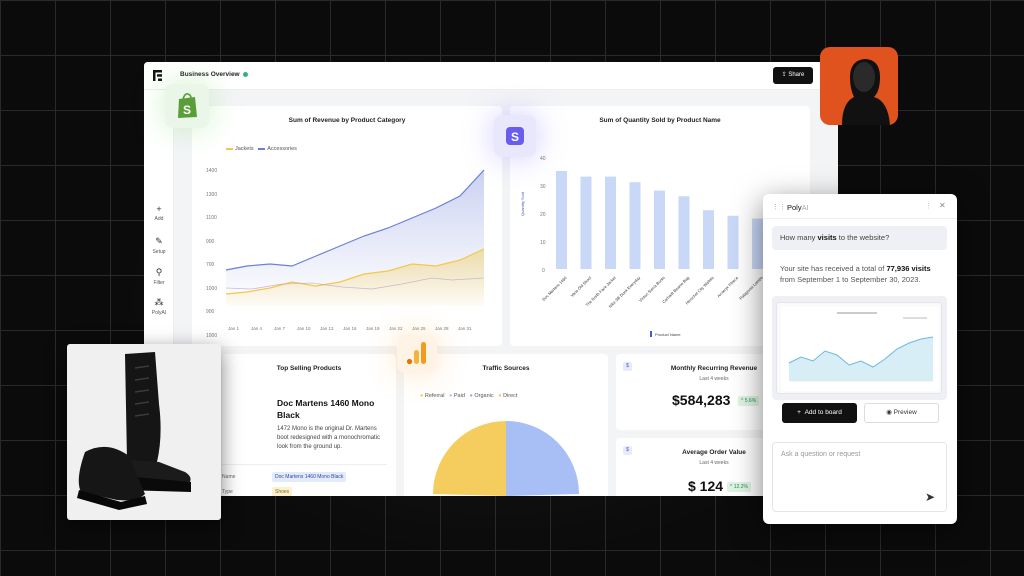 This screenshot has width=1024, height=576. What do you see at coordinates (326, 409) in the screenshot?
I see `product-name: Doc Martens 1460 Mono Black` at bounding box center [326, 409].